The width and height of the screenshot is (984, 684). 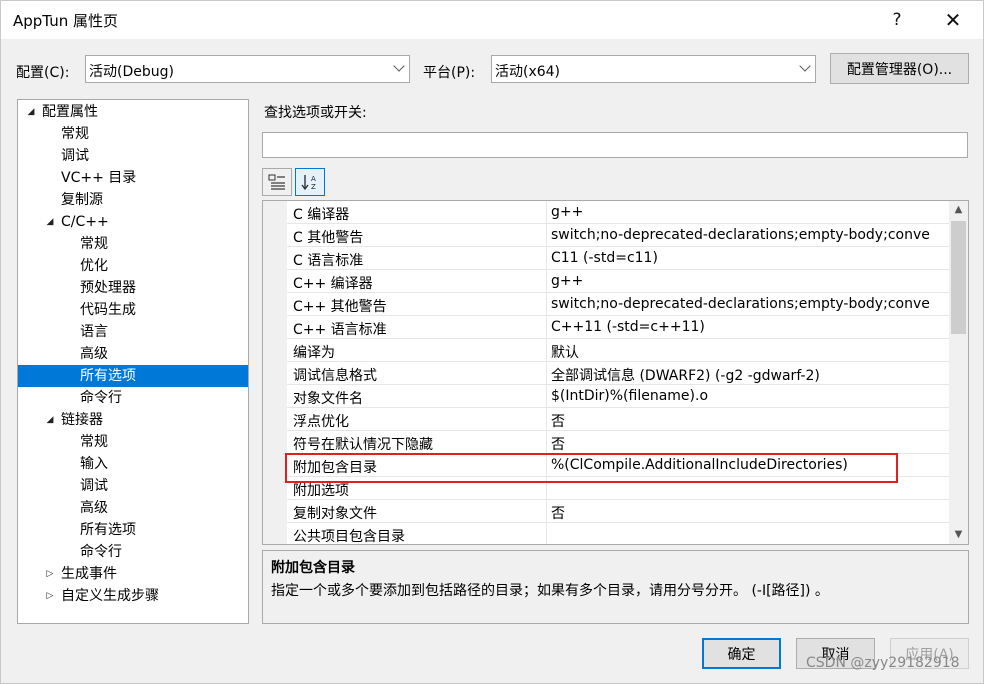 I want to click on vertical-scrollbar: ▲ ▼, so click(x=958, y=372).